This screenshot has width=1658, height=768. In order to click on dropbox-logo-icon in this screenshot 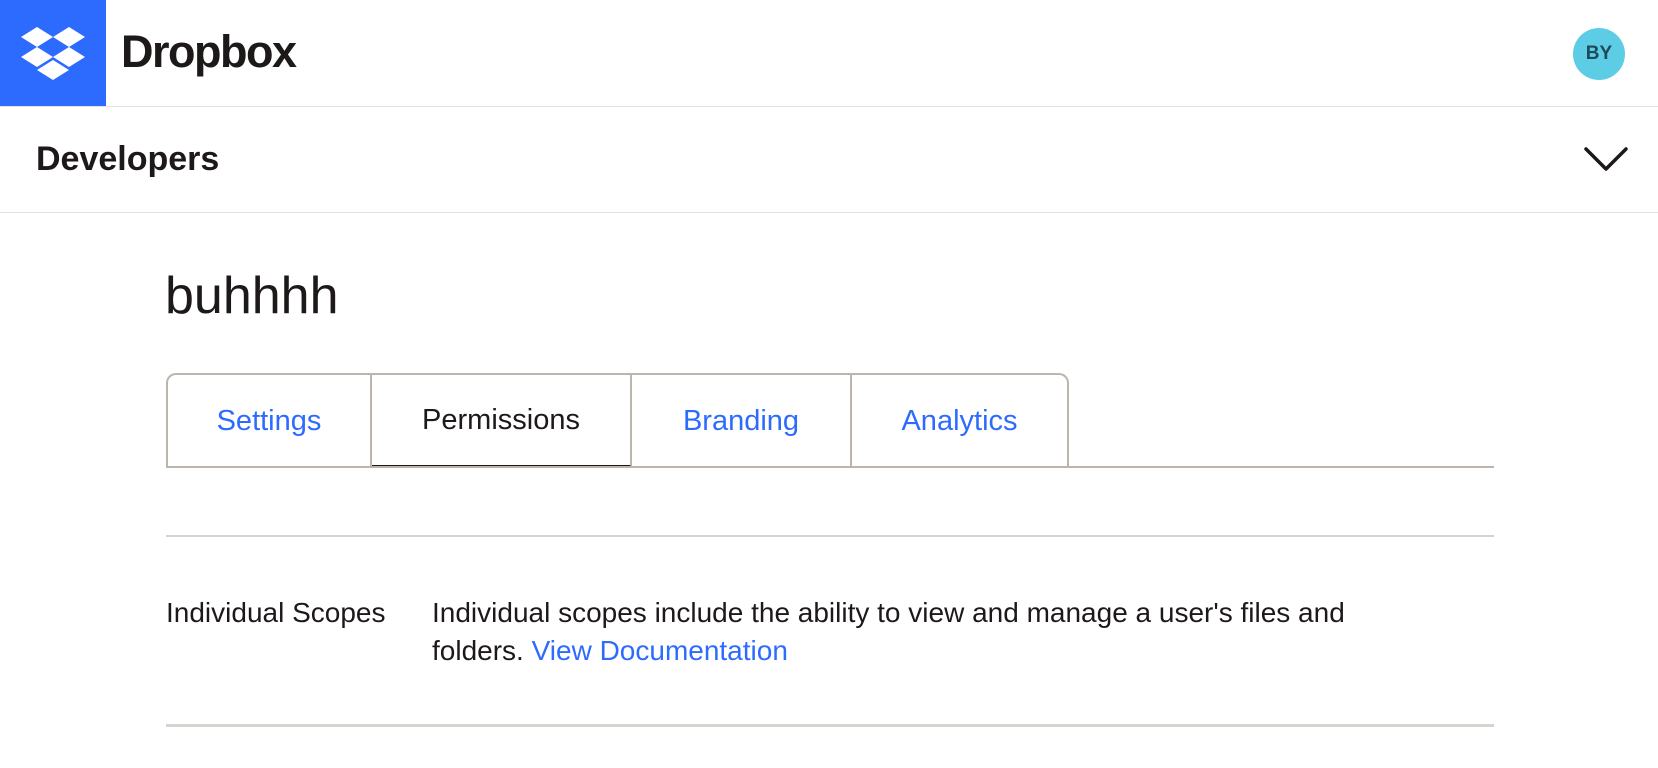, I will do `click(53, 53)`.